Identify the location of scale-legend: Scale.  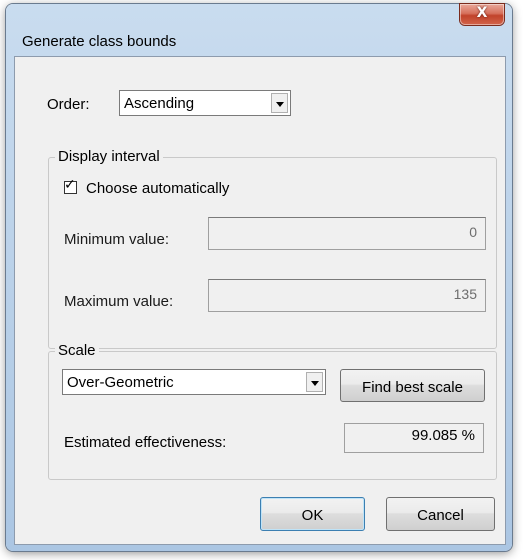
(77, 350).